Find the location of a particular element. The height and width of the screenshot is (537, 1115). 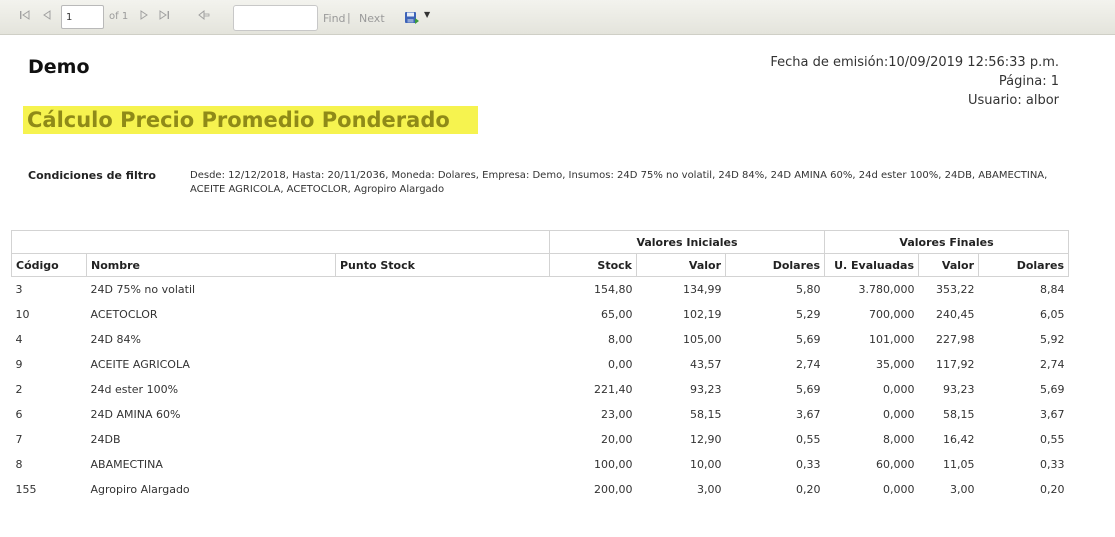

cell-valor-final: 3,00 is located at coordinates (962, 489).